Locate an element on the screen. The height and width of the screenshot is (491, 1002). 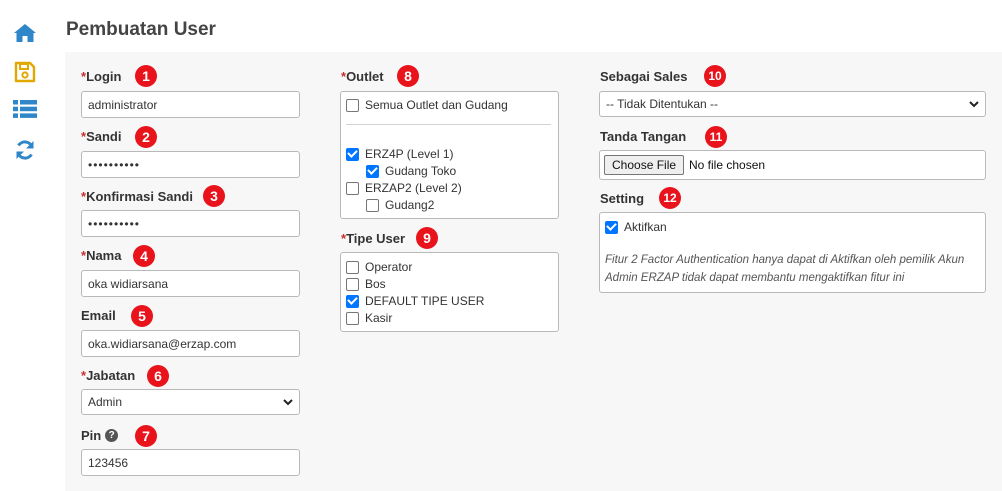
sandi-input: •••••••••• is located at coordinates (190, 164).